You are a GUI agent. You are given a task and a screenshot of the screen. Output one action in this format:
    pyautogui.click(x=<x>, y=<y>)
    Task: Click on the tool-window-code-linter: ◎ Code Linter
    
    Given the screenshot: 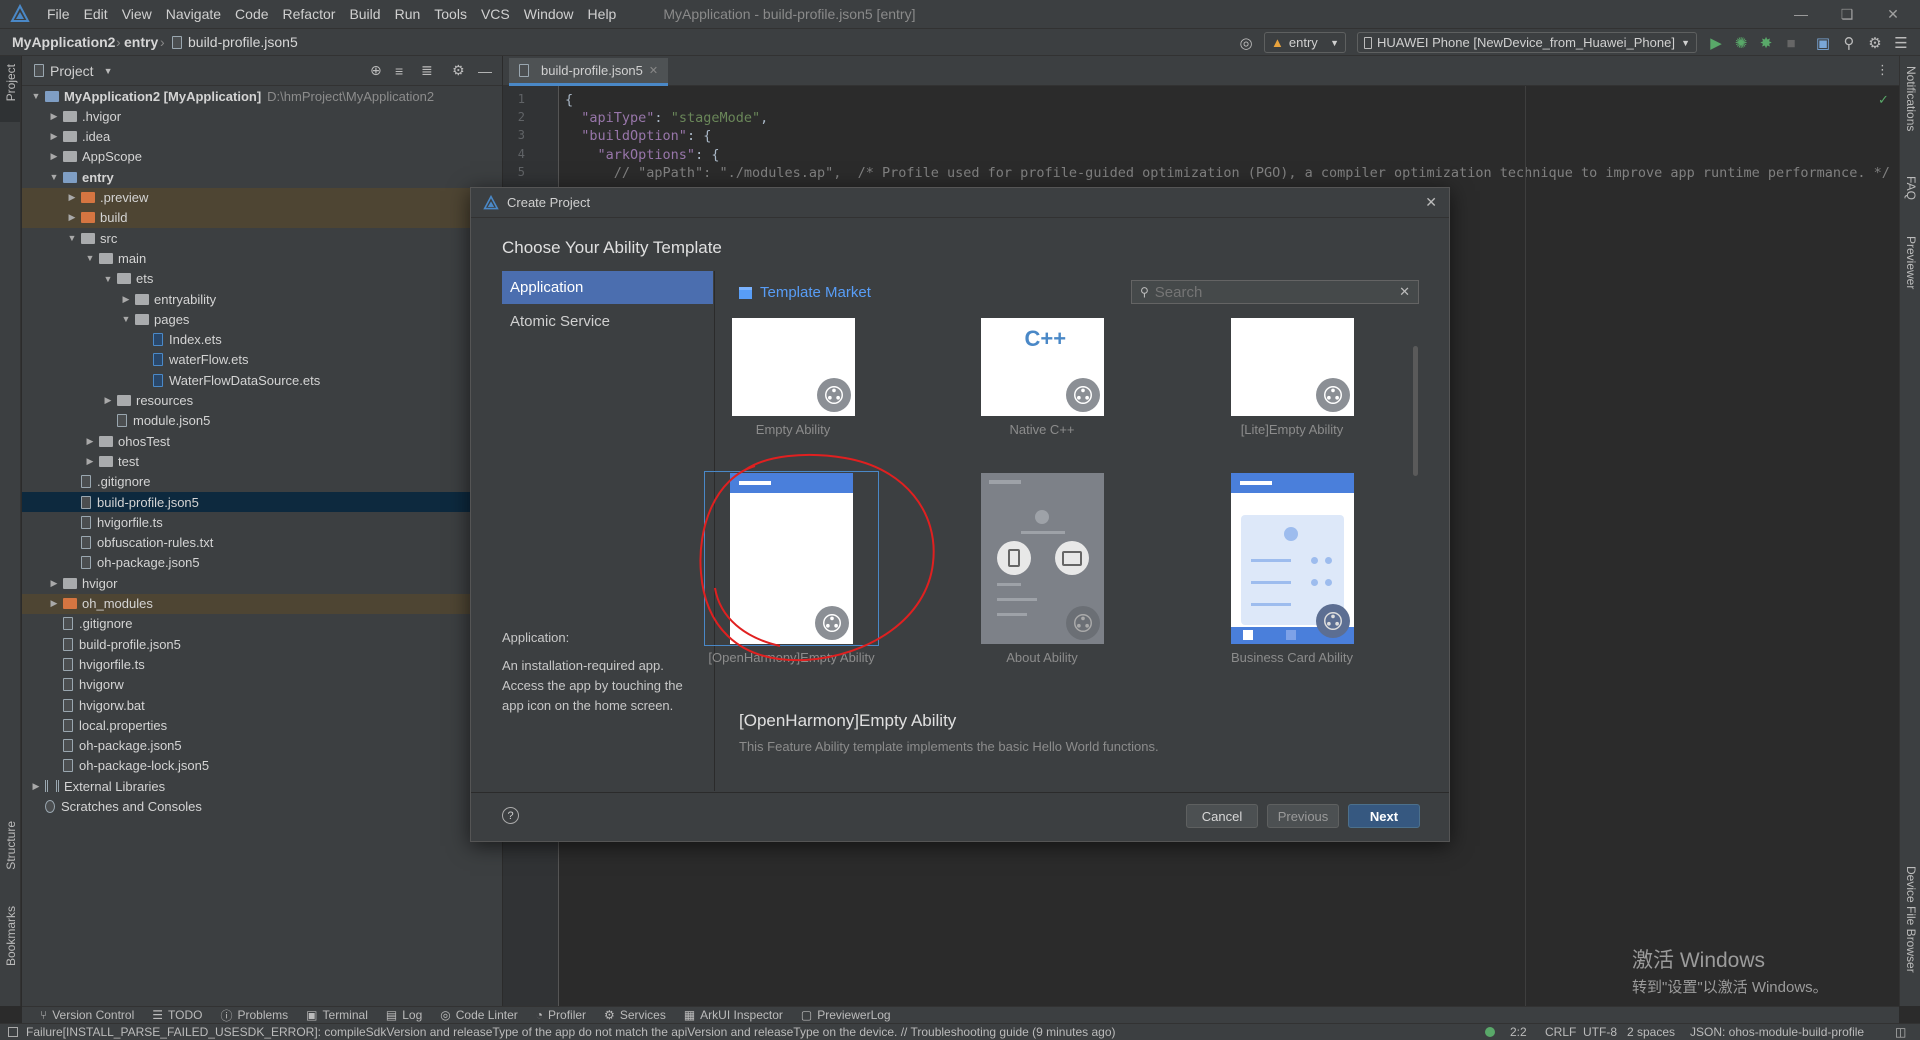 What is the action you would take?
    pyautogui.click(x=479, y=1015)
    